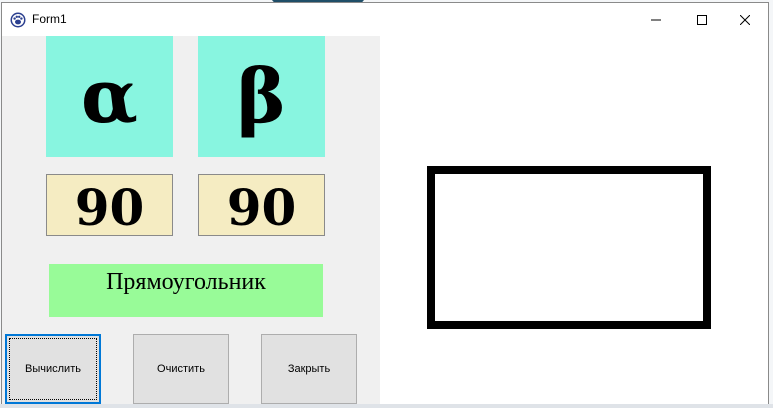 This screenshot has width=773, height=408. What do you see at coordinates (309, 369) in the screenshot?
I see `close-button: Закрыть` at bounding box center [309, 369].